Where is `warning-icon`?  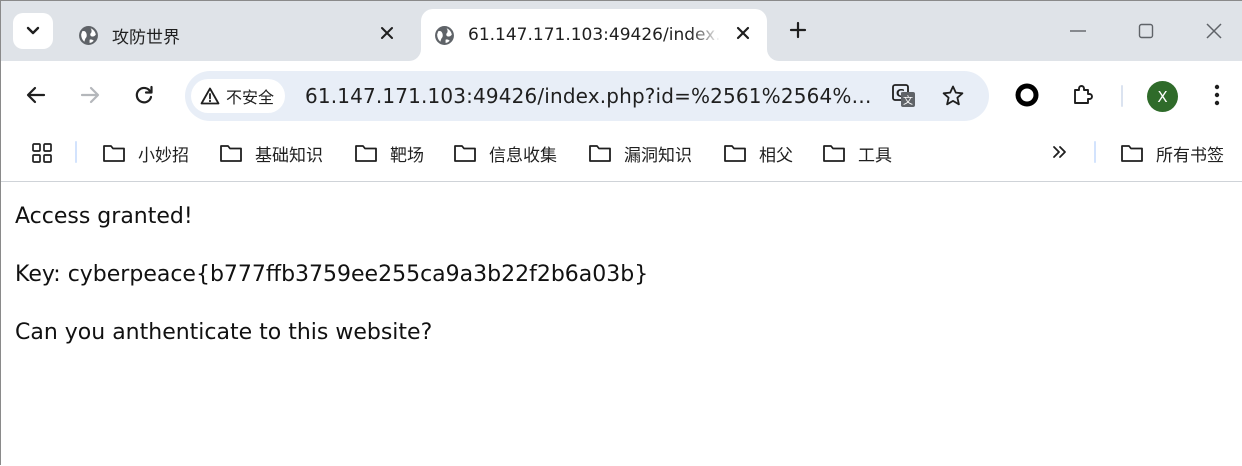 warning-icon is located at coordinates (210, 96).